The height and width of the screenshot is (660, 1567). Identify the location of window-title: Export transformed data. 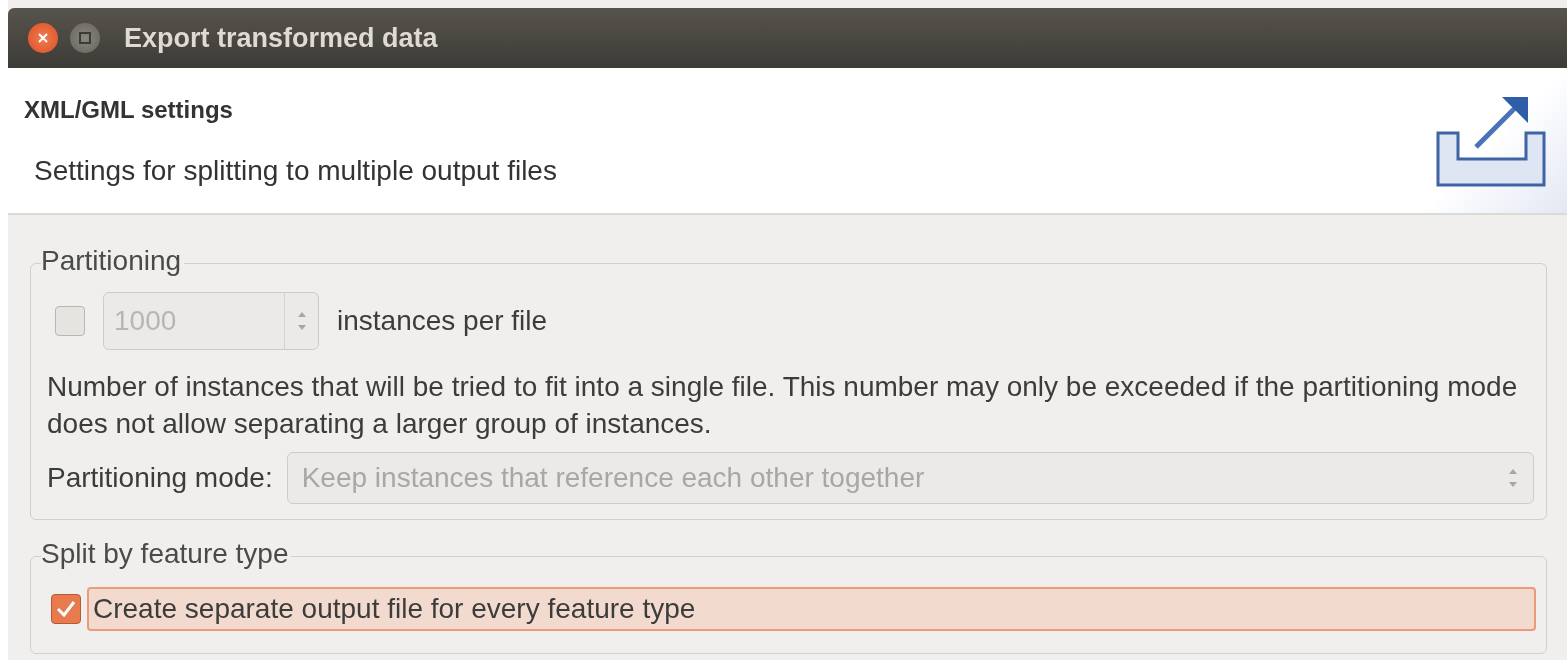
(281, 38).